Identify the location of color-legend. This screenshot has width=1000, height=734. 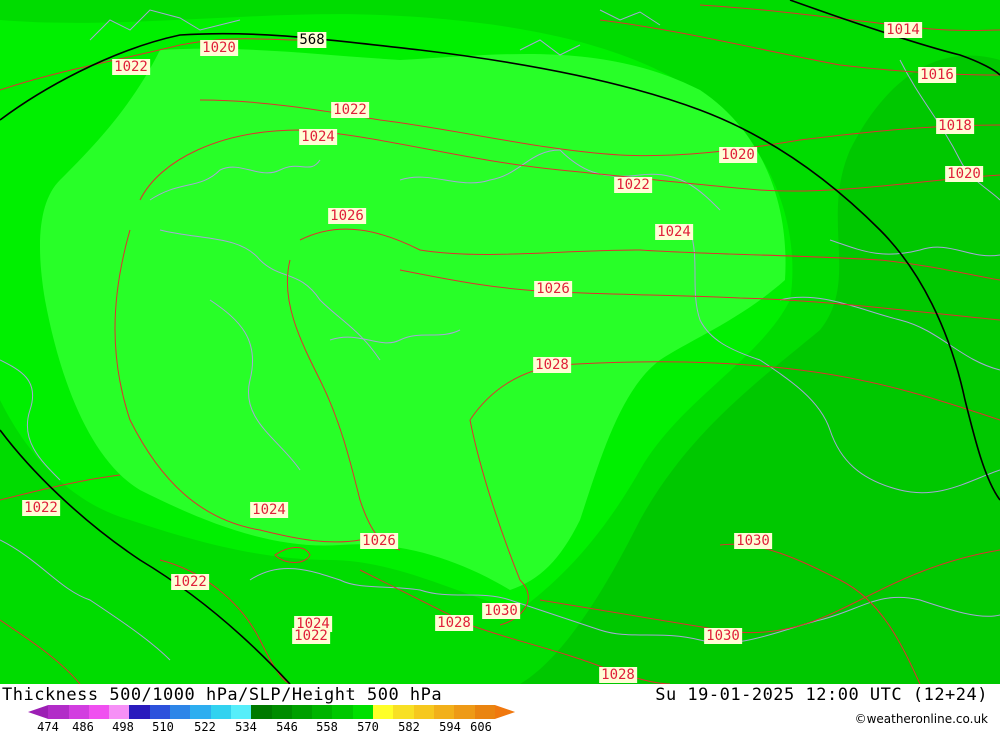
(272, 712).